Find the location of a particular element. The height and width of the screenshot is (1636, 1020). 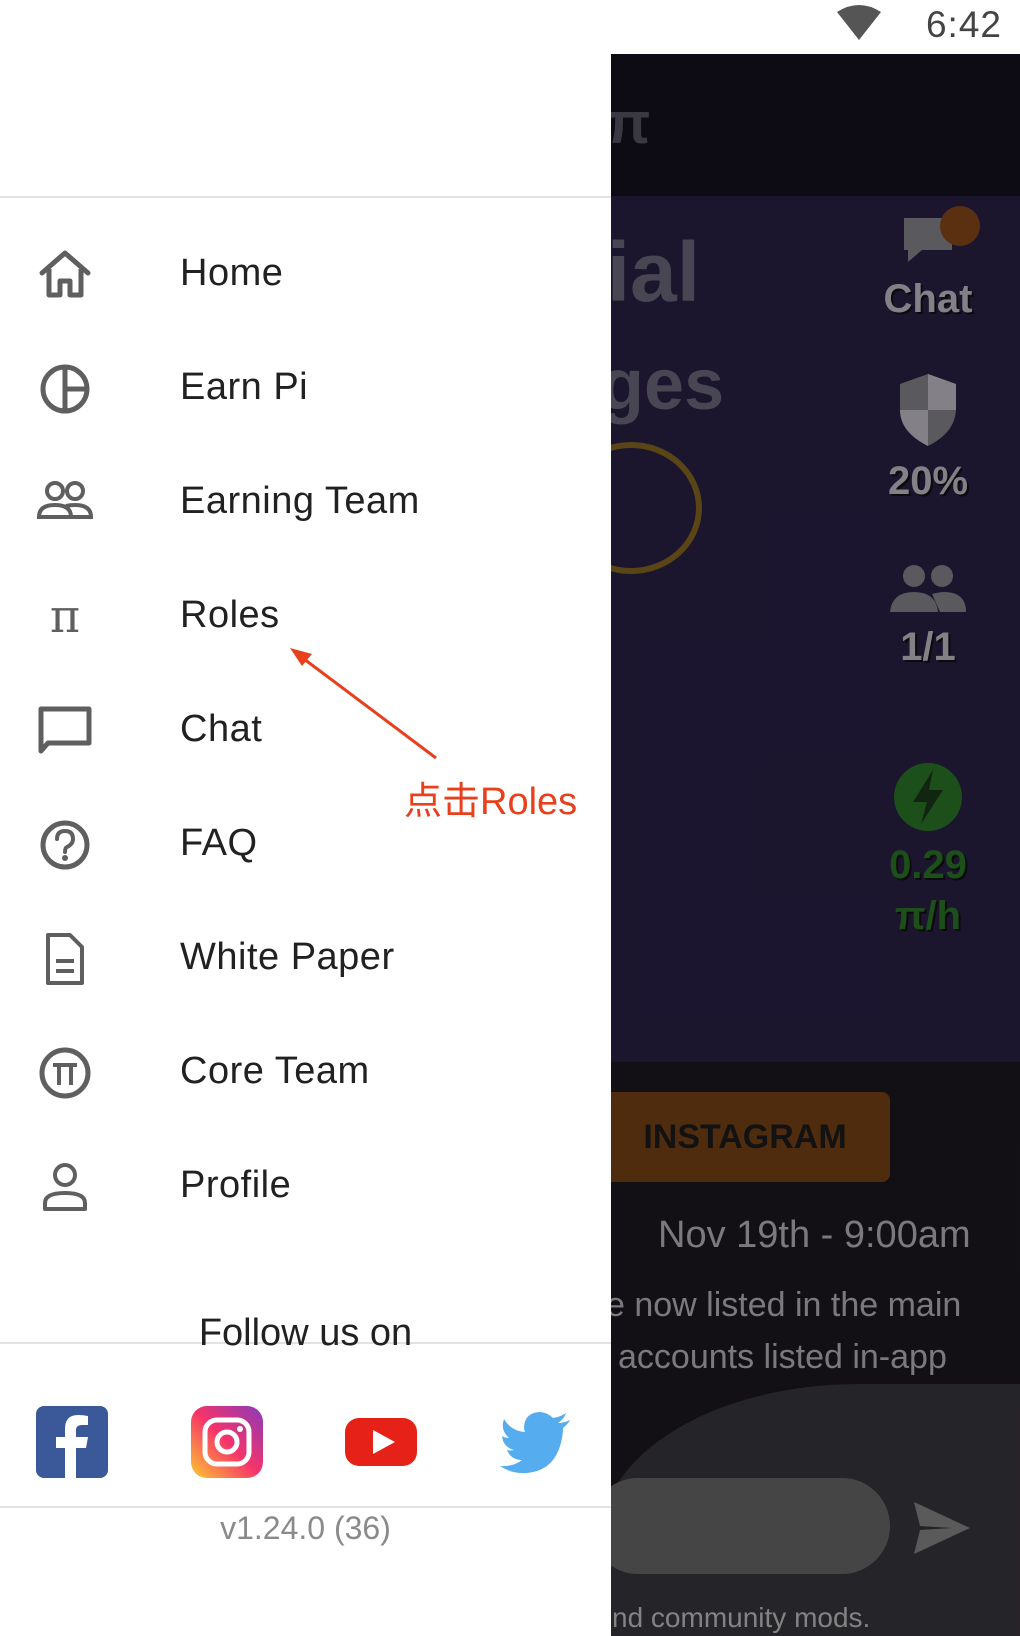

home-icon is located at coordinates (65, 274).